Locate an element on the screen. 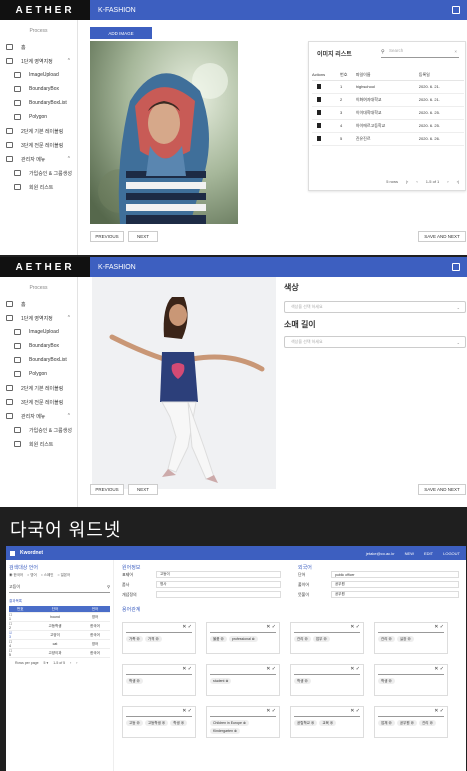 The width and height of the screenshot is (467, 771). rows-per-page-select: 5 ▾ is located at coordinates (46, 663).